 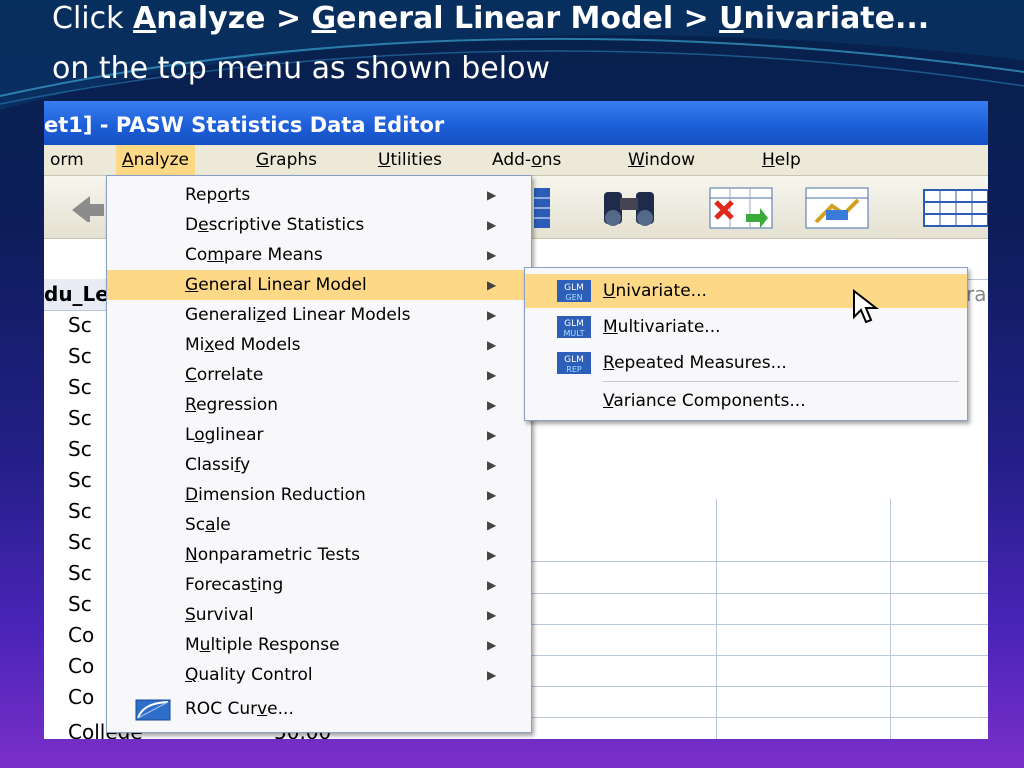 I want to click on menu-item-correlate: Correlate ▶, so click(x=319, y=375).